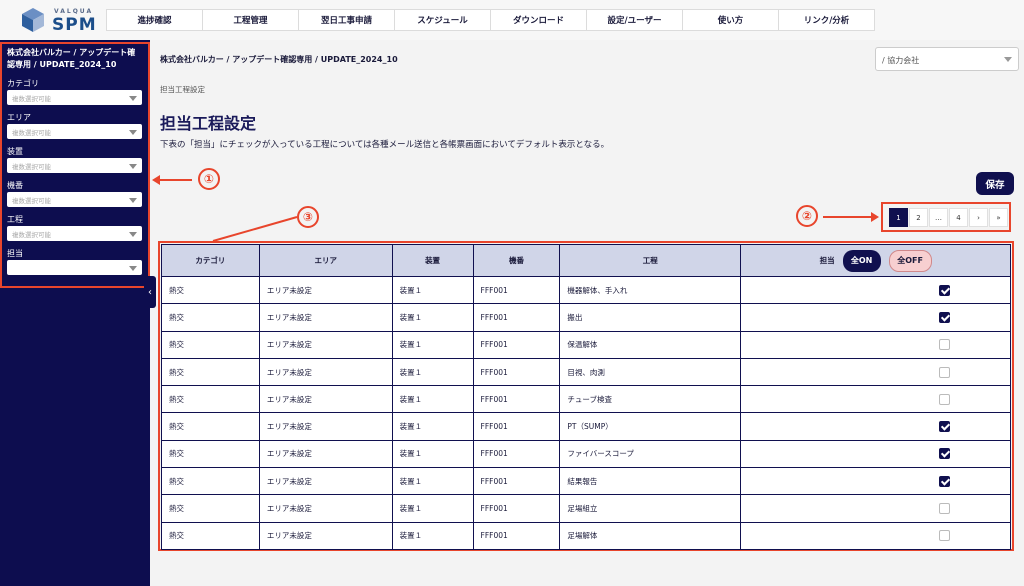 The height and width of the screenshot is (586, 1024). Describe the element at coordinates (251, 20) in the screenshot. I see `nav-item-process-management: 工程管理` at that location.